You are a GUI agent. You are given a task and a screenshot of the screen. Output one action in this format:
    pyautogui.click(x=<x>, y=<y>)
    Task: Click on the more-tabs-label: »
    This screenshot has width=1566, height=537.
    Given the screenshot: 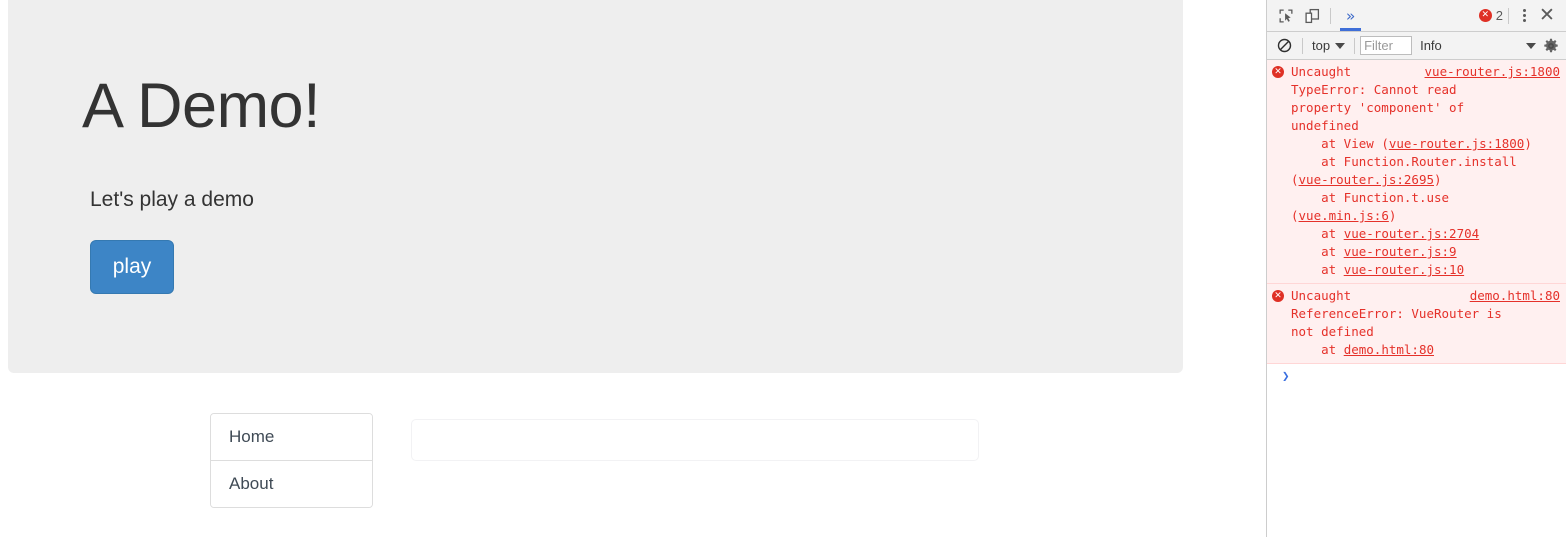 What is the action you would take?
    pyautogui.click(x=1351, y=15)
    